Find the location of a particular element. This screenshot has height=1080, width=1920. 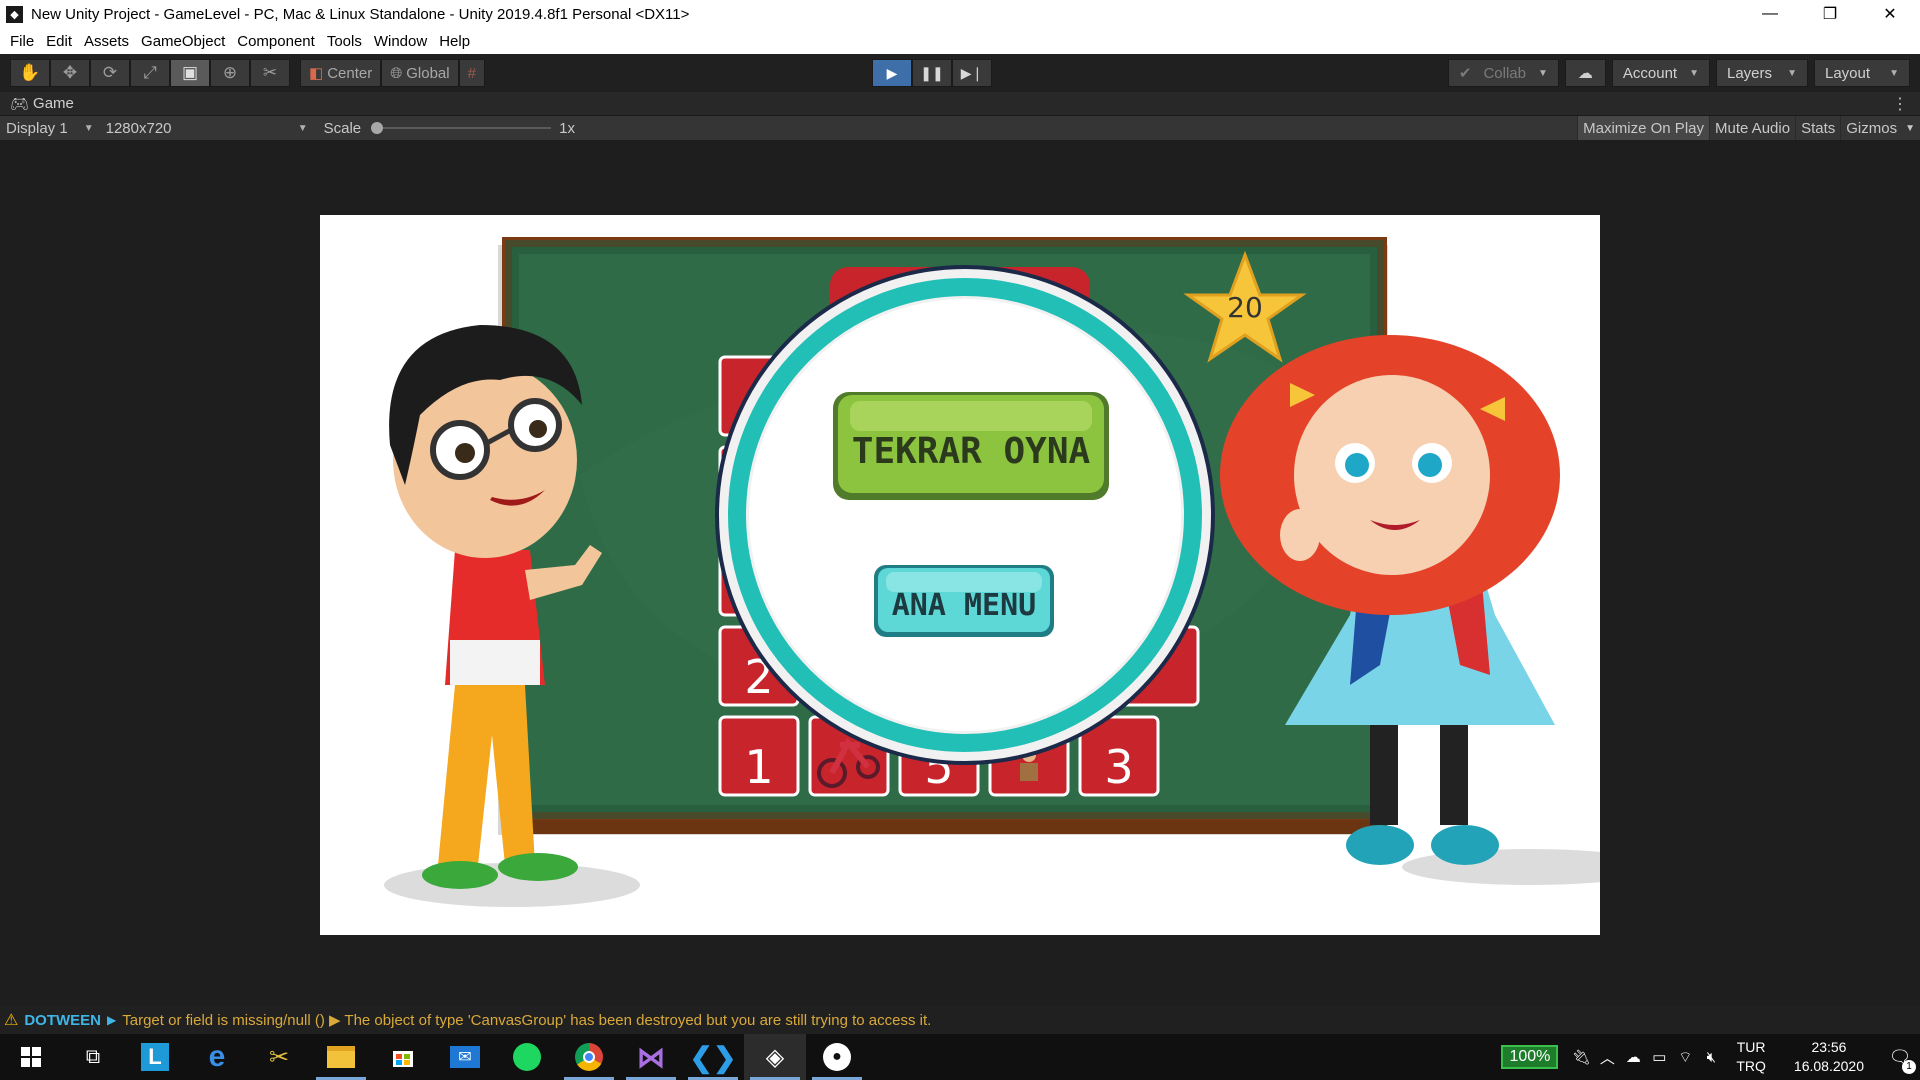

layout-dropdown: Layout ▼ is located at coordinates (1862, 73).